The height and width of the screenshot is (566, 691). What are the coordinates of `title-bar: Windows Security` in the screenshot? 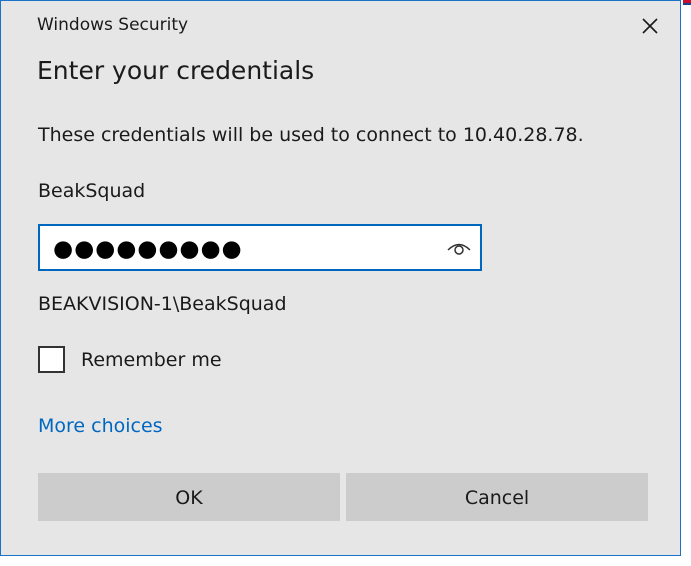 It's located at (340, 26).